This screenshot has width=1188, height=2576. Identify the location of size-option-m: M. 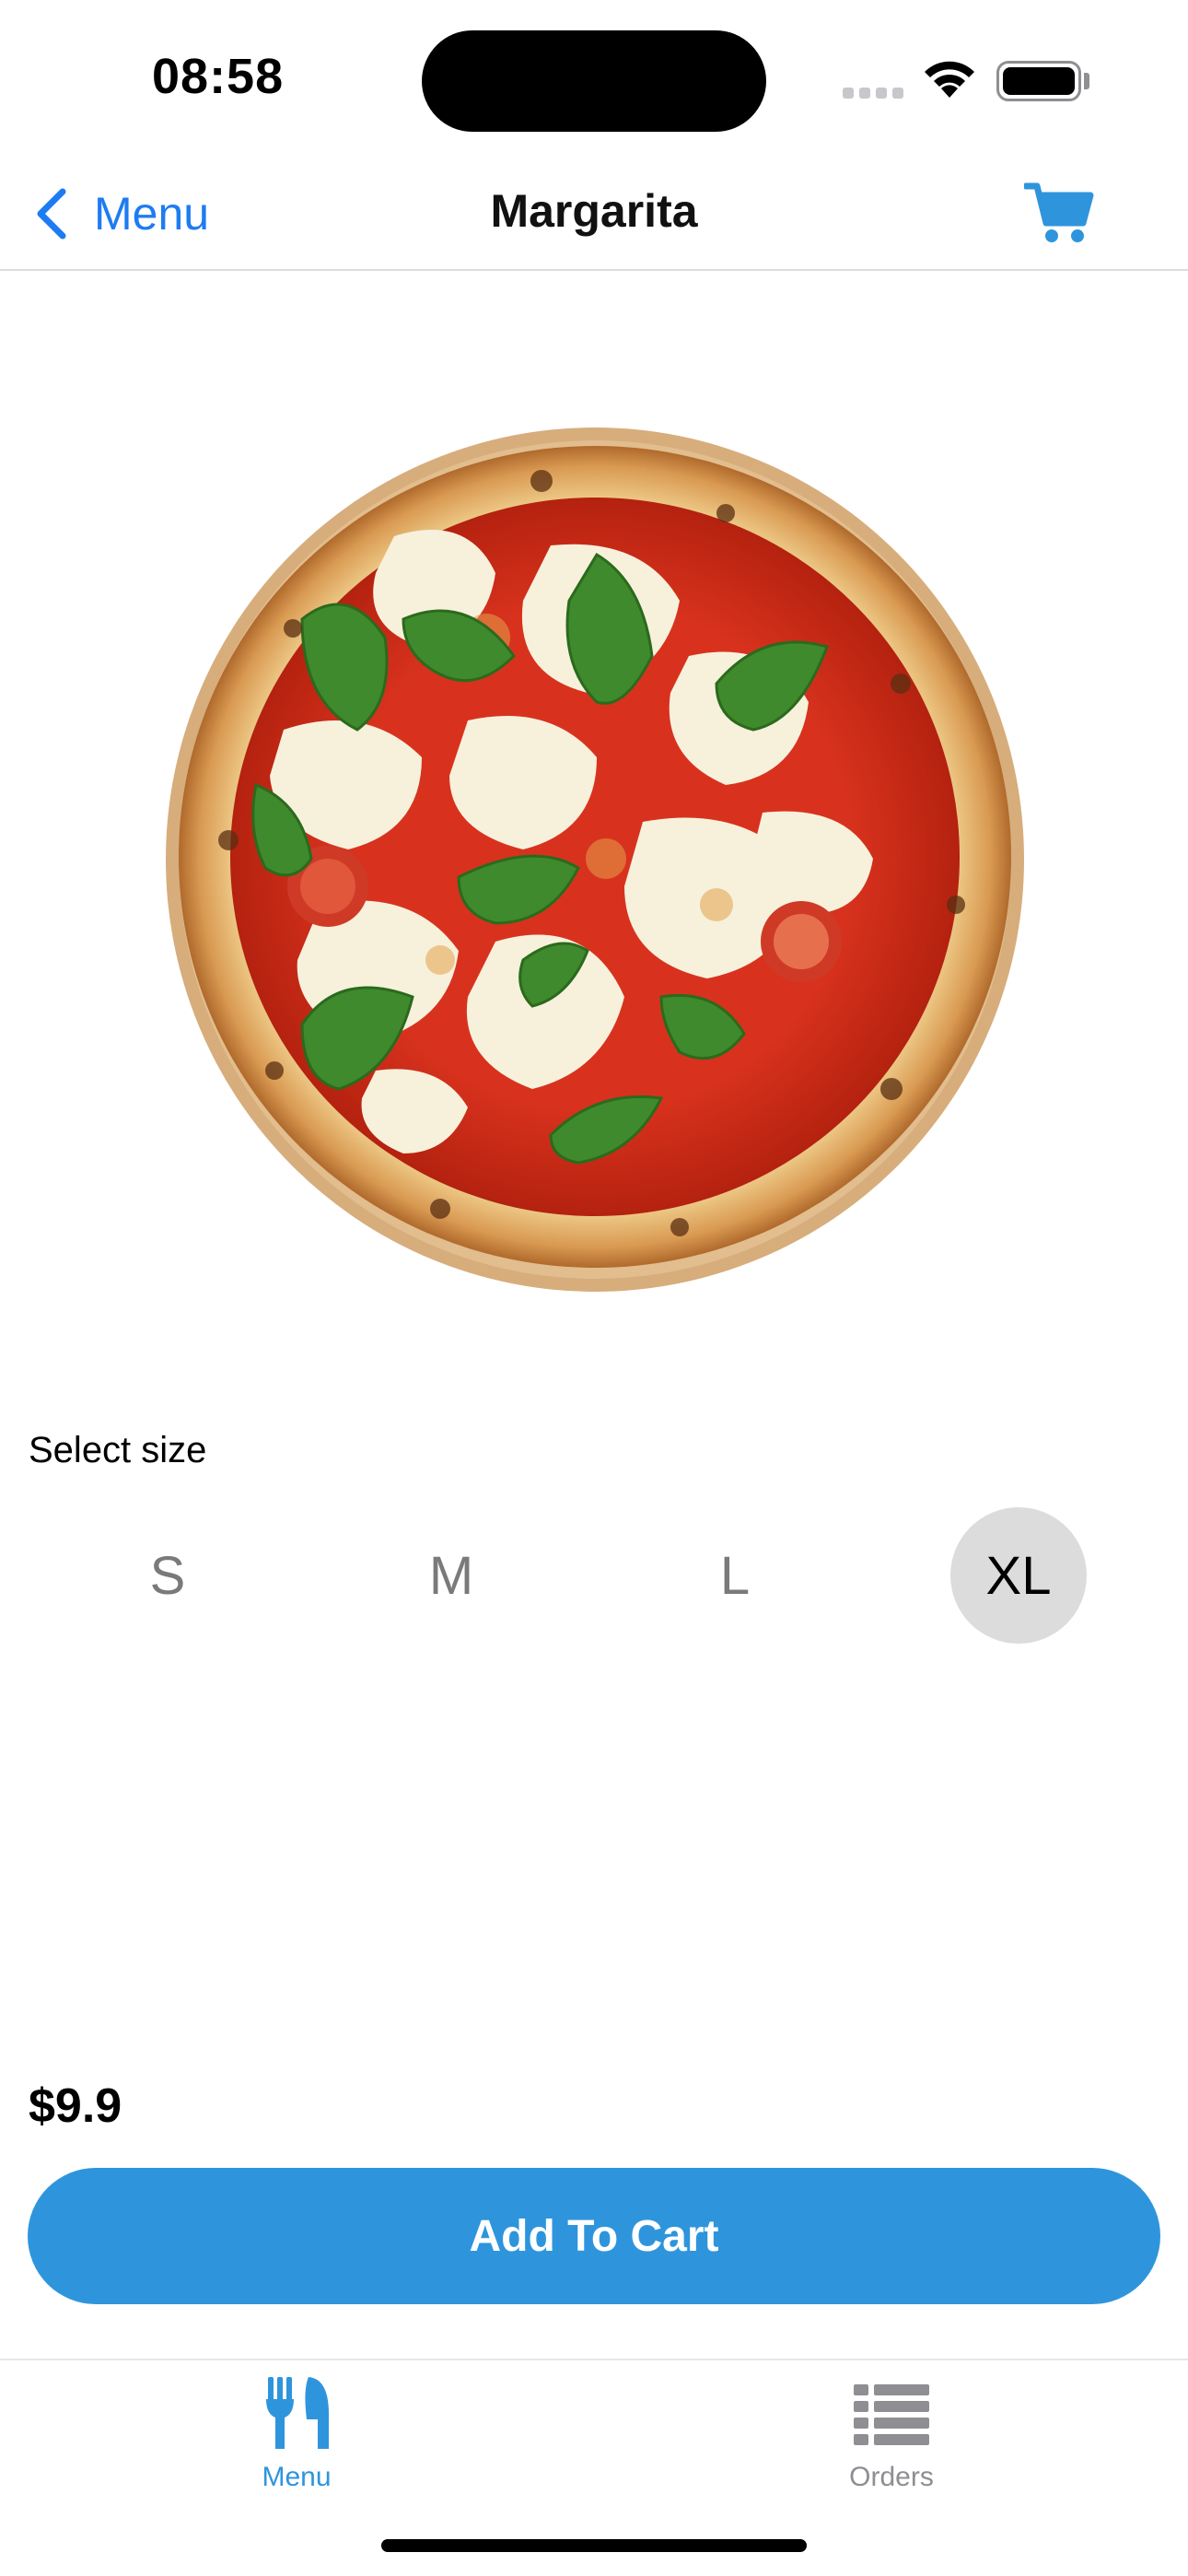
(451, 1575).